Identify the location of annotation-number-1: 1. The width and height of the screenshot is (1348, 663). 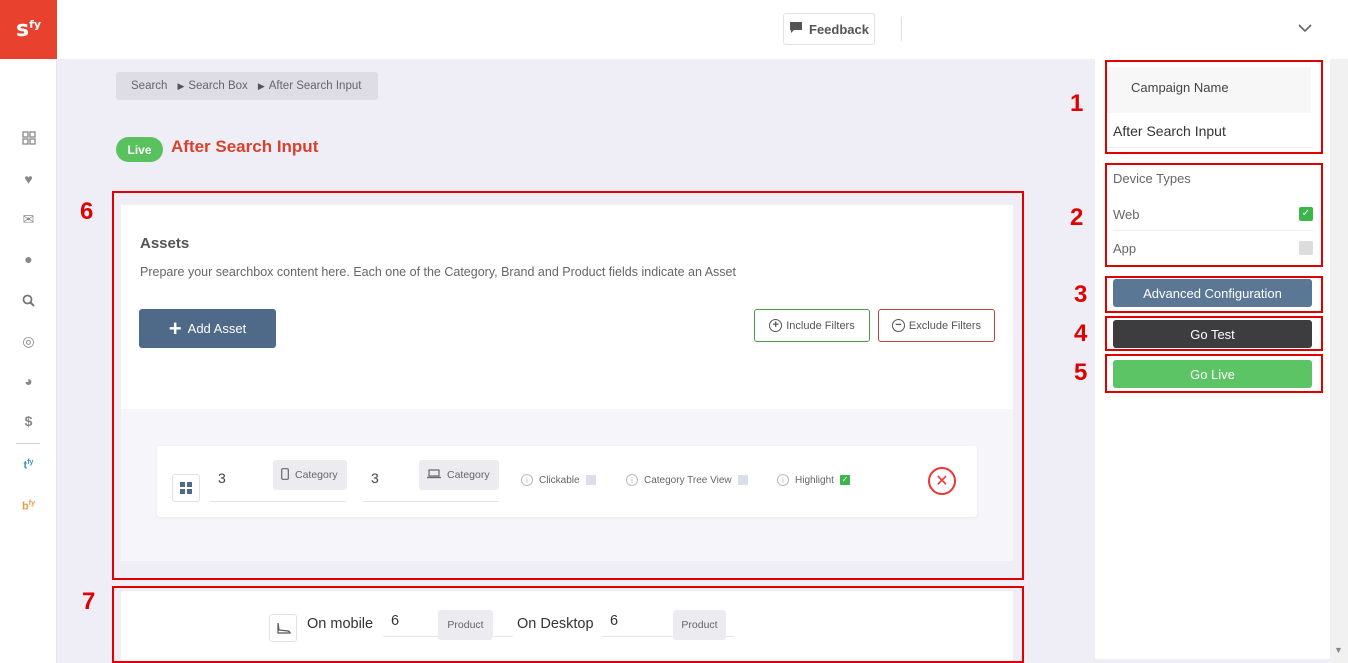
(1077, 103).